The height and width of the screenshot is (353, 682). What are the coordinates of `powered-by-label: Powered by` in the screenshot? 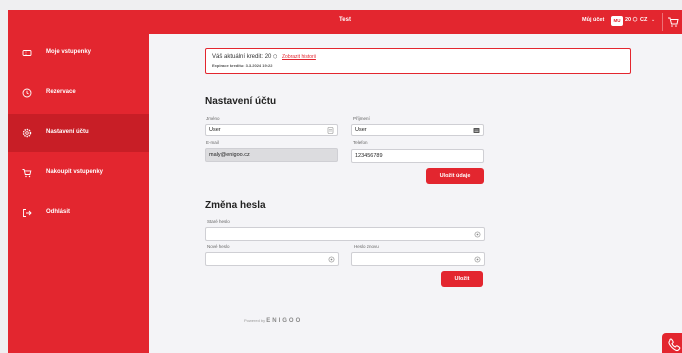 It's located at (255, 320).